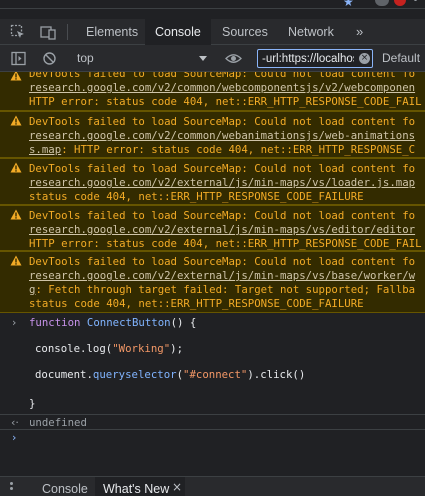 The width and height of the screenshot is (425, 496). I want to click on drawer-tab-bar: Console What's New ×, so click(212, 486).